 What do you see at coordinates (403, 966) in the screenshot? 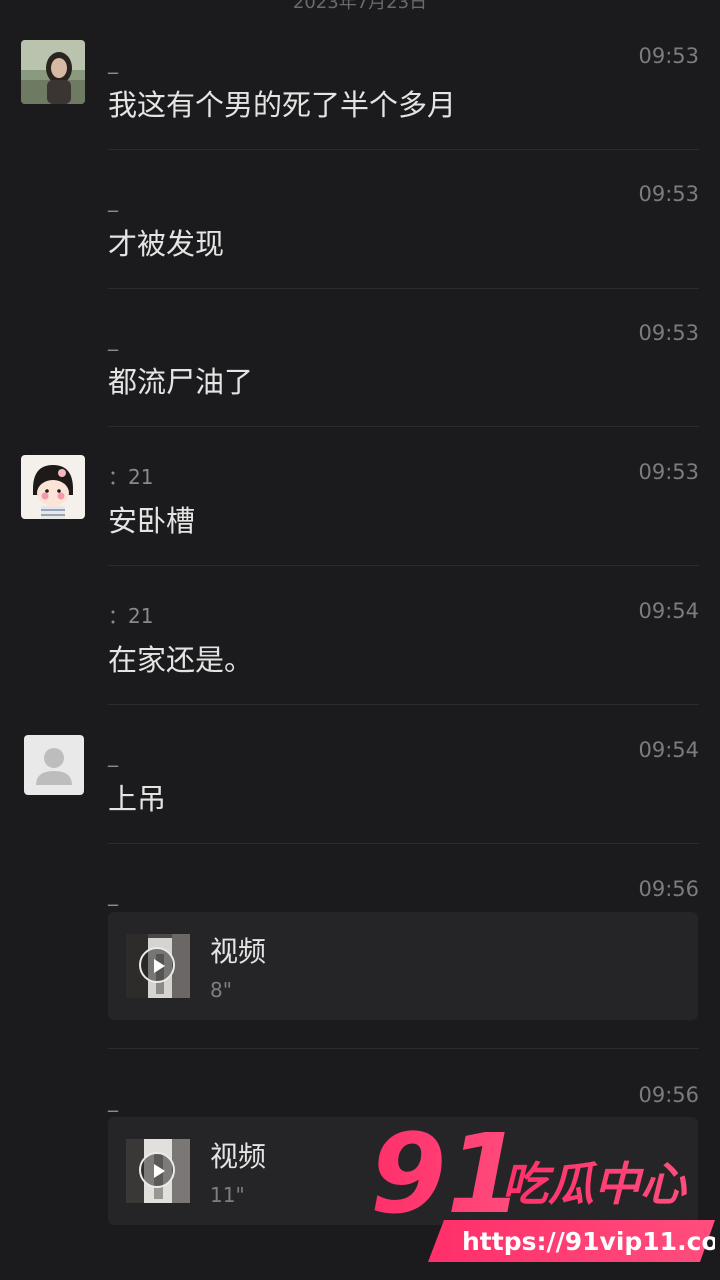
I see `video-card: 视频 8"` at bounding box center [403, 966].